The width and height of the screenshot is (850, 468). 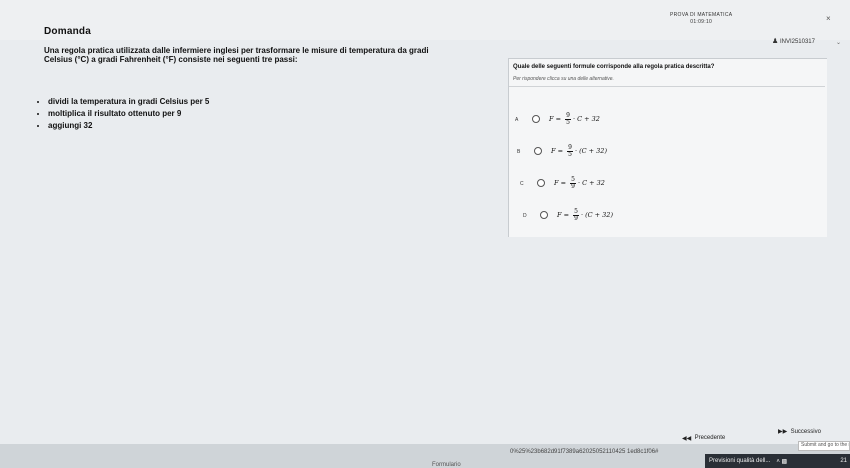 I want to click on chevron-down-icon: ⌄, so click(x=838, y=42).